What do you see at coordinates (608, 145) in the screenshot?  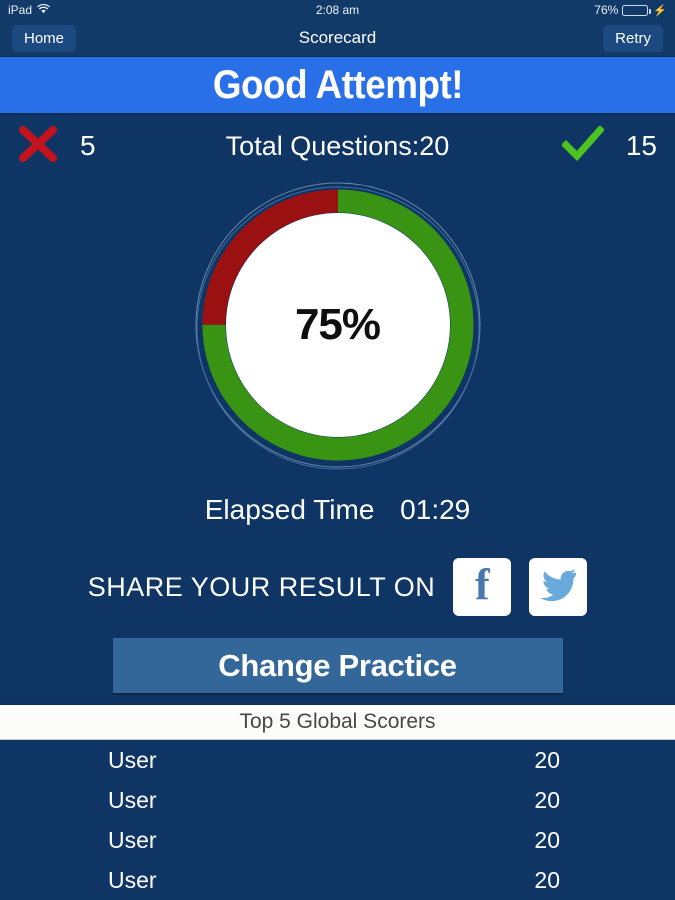 I see `correct-stat: 15` at bounding box center [608, 145].